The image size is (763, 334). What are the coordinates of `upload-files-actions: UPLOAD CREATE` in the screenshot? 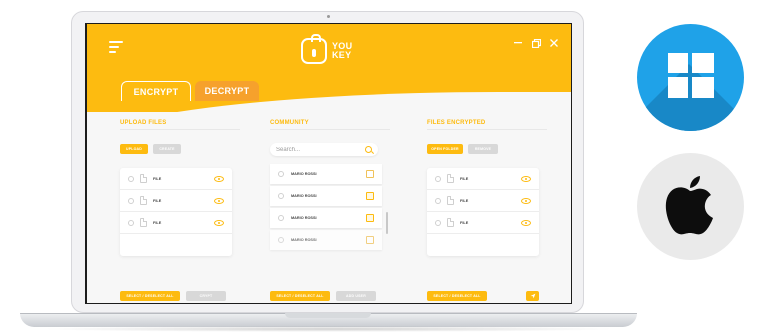 It's located at (180, 149).